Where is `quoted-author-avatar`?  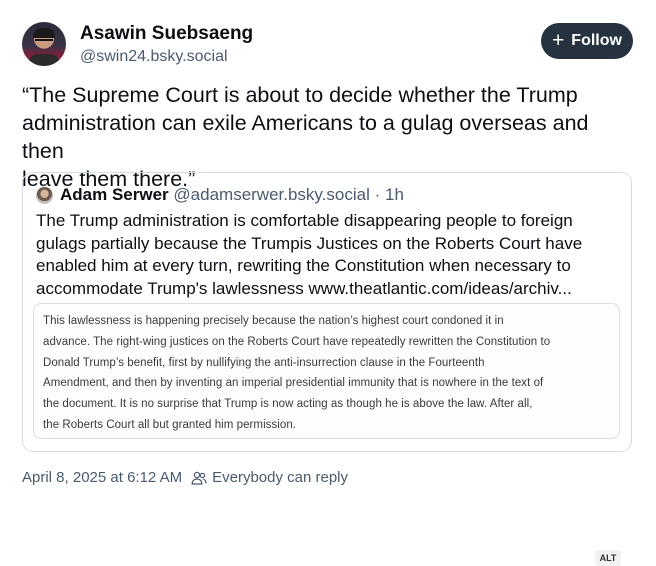
quoted-author-avatar is located at coordinates (44, 195).